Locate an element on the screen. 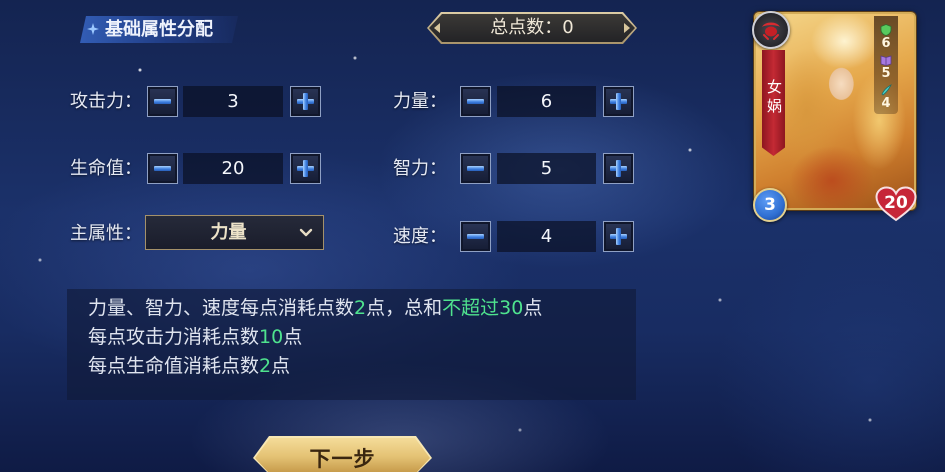 The width and height of the screenshot is (945, 472). speed-value-field: 4 is located at coordinates (546, 236).